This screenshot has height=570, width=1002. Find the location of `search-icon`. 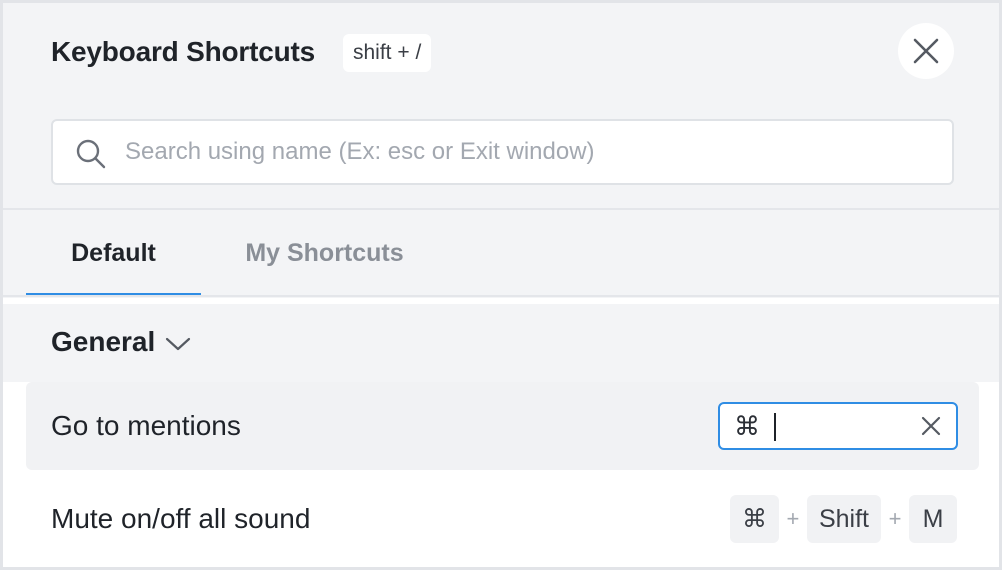

search-icon is located at coordinates (91, 154).